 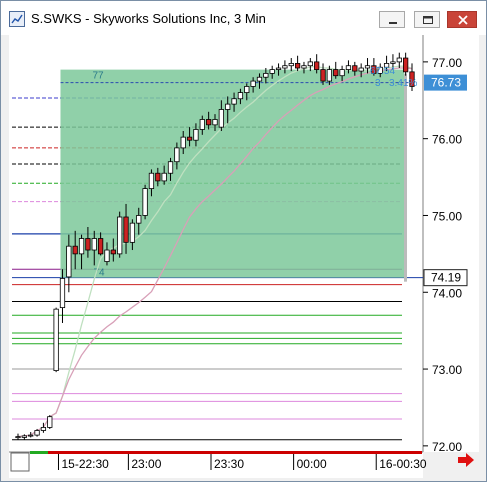 What do you see at coordinates (447, 293) in the screenshot?
I see `y-tick-label: 74.00` at bounding box center [447, 293].